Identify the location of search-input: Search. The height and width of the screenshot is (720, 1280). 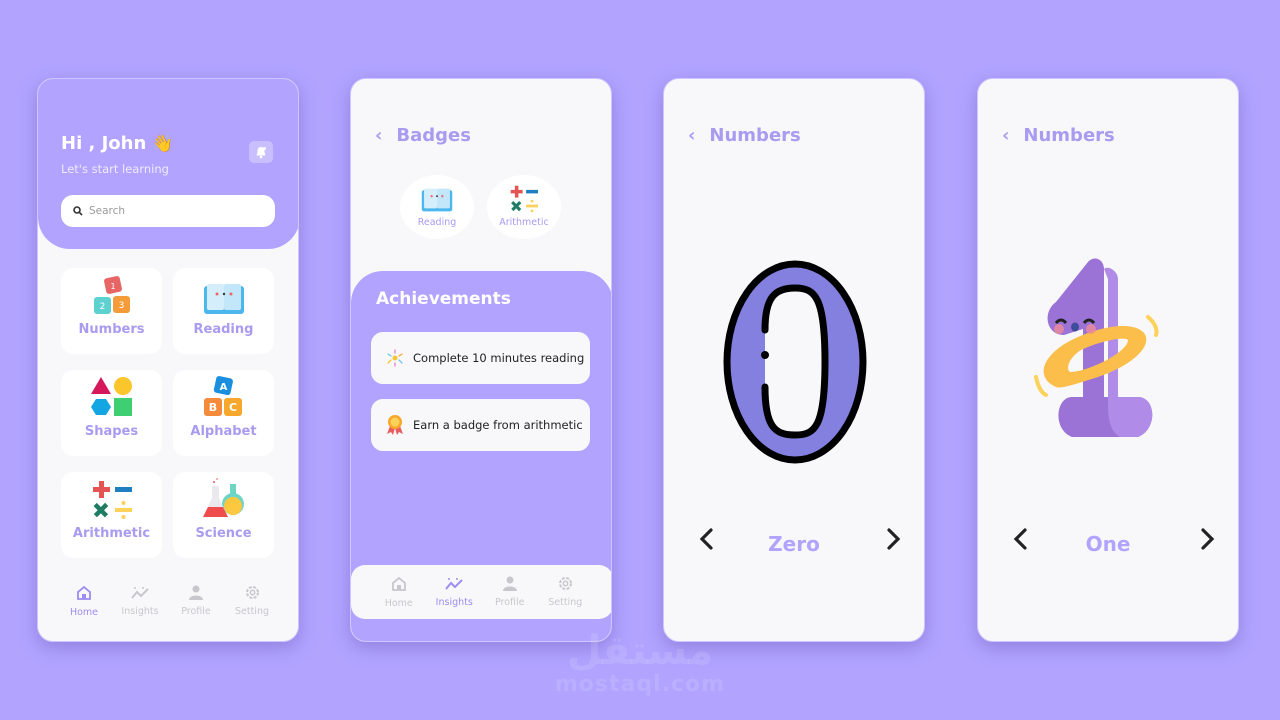
(168, 211).